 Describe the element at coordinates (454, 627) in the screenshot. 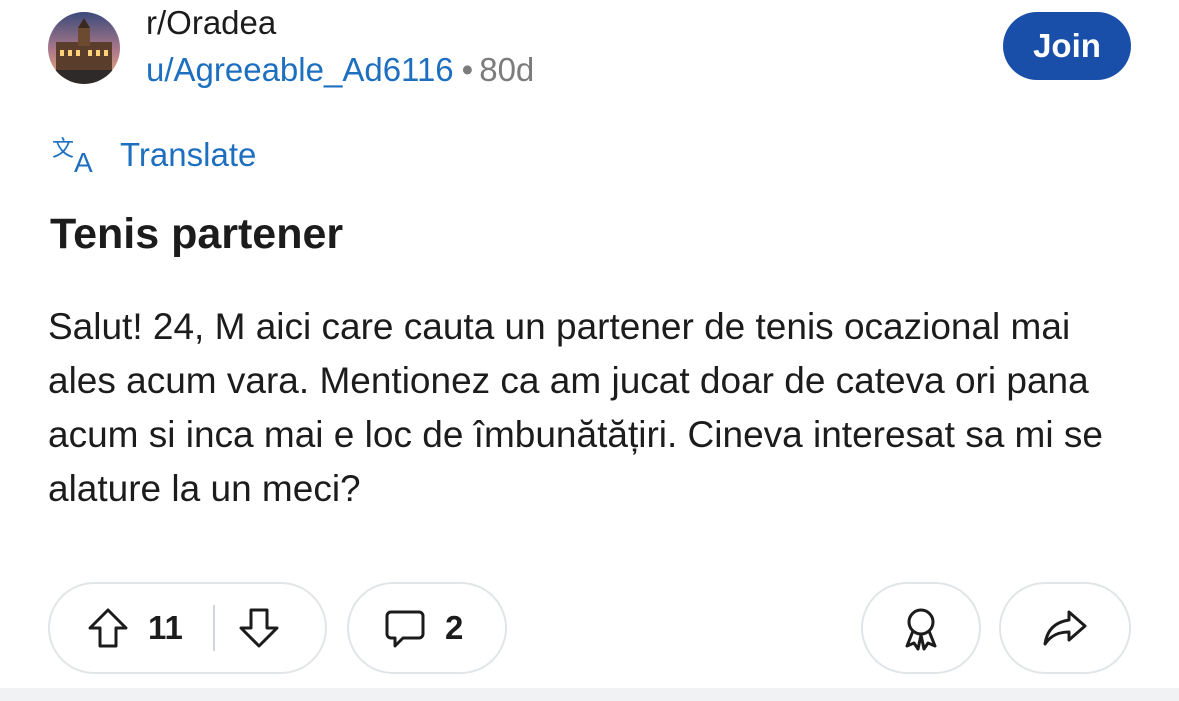

I see `comment-count: 2` at that location.